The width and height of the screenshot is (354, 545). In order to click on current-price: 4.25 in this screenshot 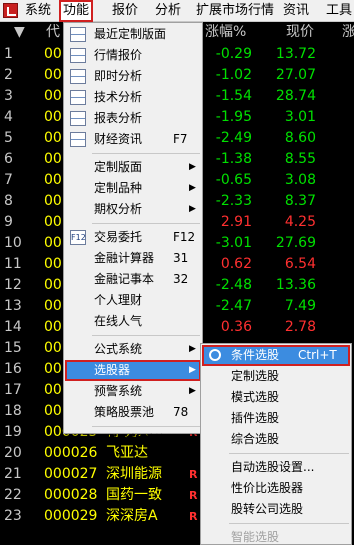, I will do `click(300, 222)`.